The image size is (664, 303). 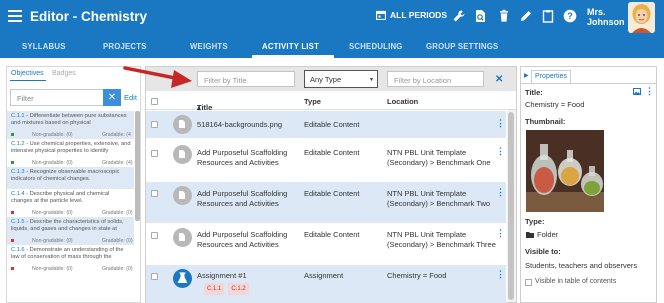 What do you see at coordinates (551, 76) in the screenshot?
I see `tab-properties: Properties` at bounding box center [551, 76].